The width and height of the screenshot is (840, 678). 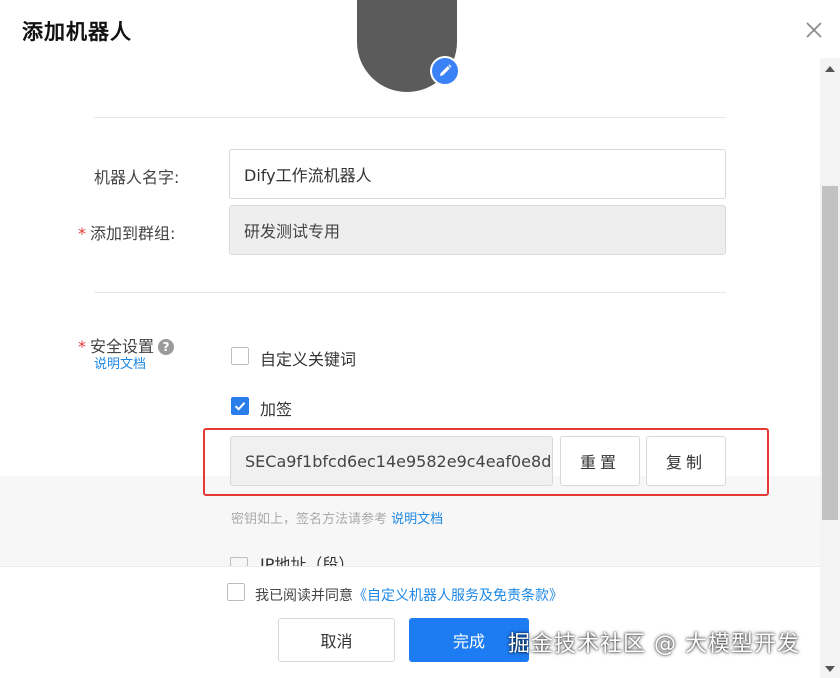 What do you see at coordinates (120, 362) in the screenshot?
I see `security-doc-link: 说明文档` at bounding box center [120, 362].